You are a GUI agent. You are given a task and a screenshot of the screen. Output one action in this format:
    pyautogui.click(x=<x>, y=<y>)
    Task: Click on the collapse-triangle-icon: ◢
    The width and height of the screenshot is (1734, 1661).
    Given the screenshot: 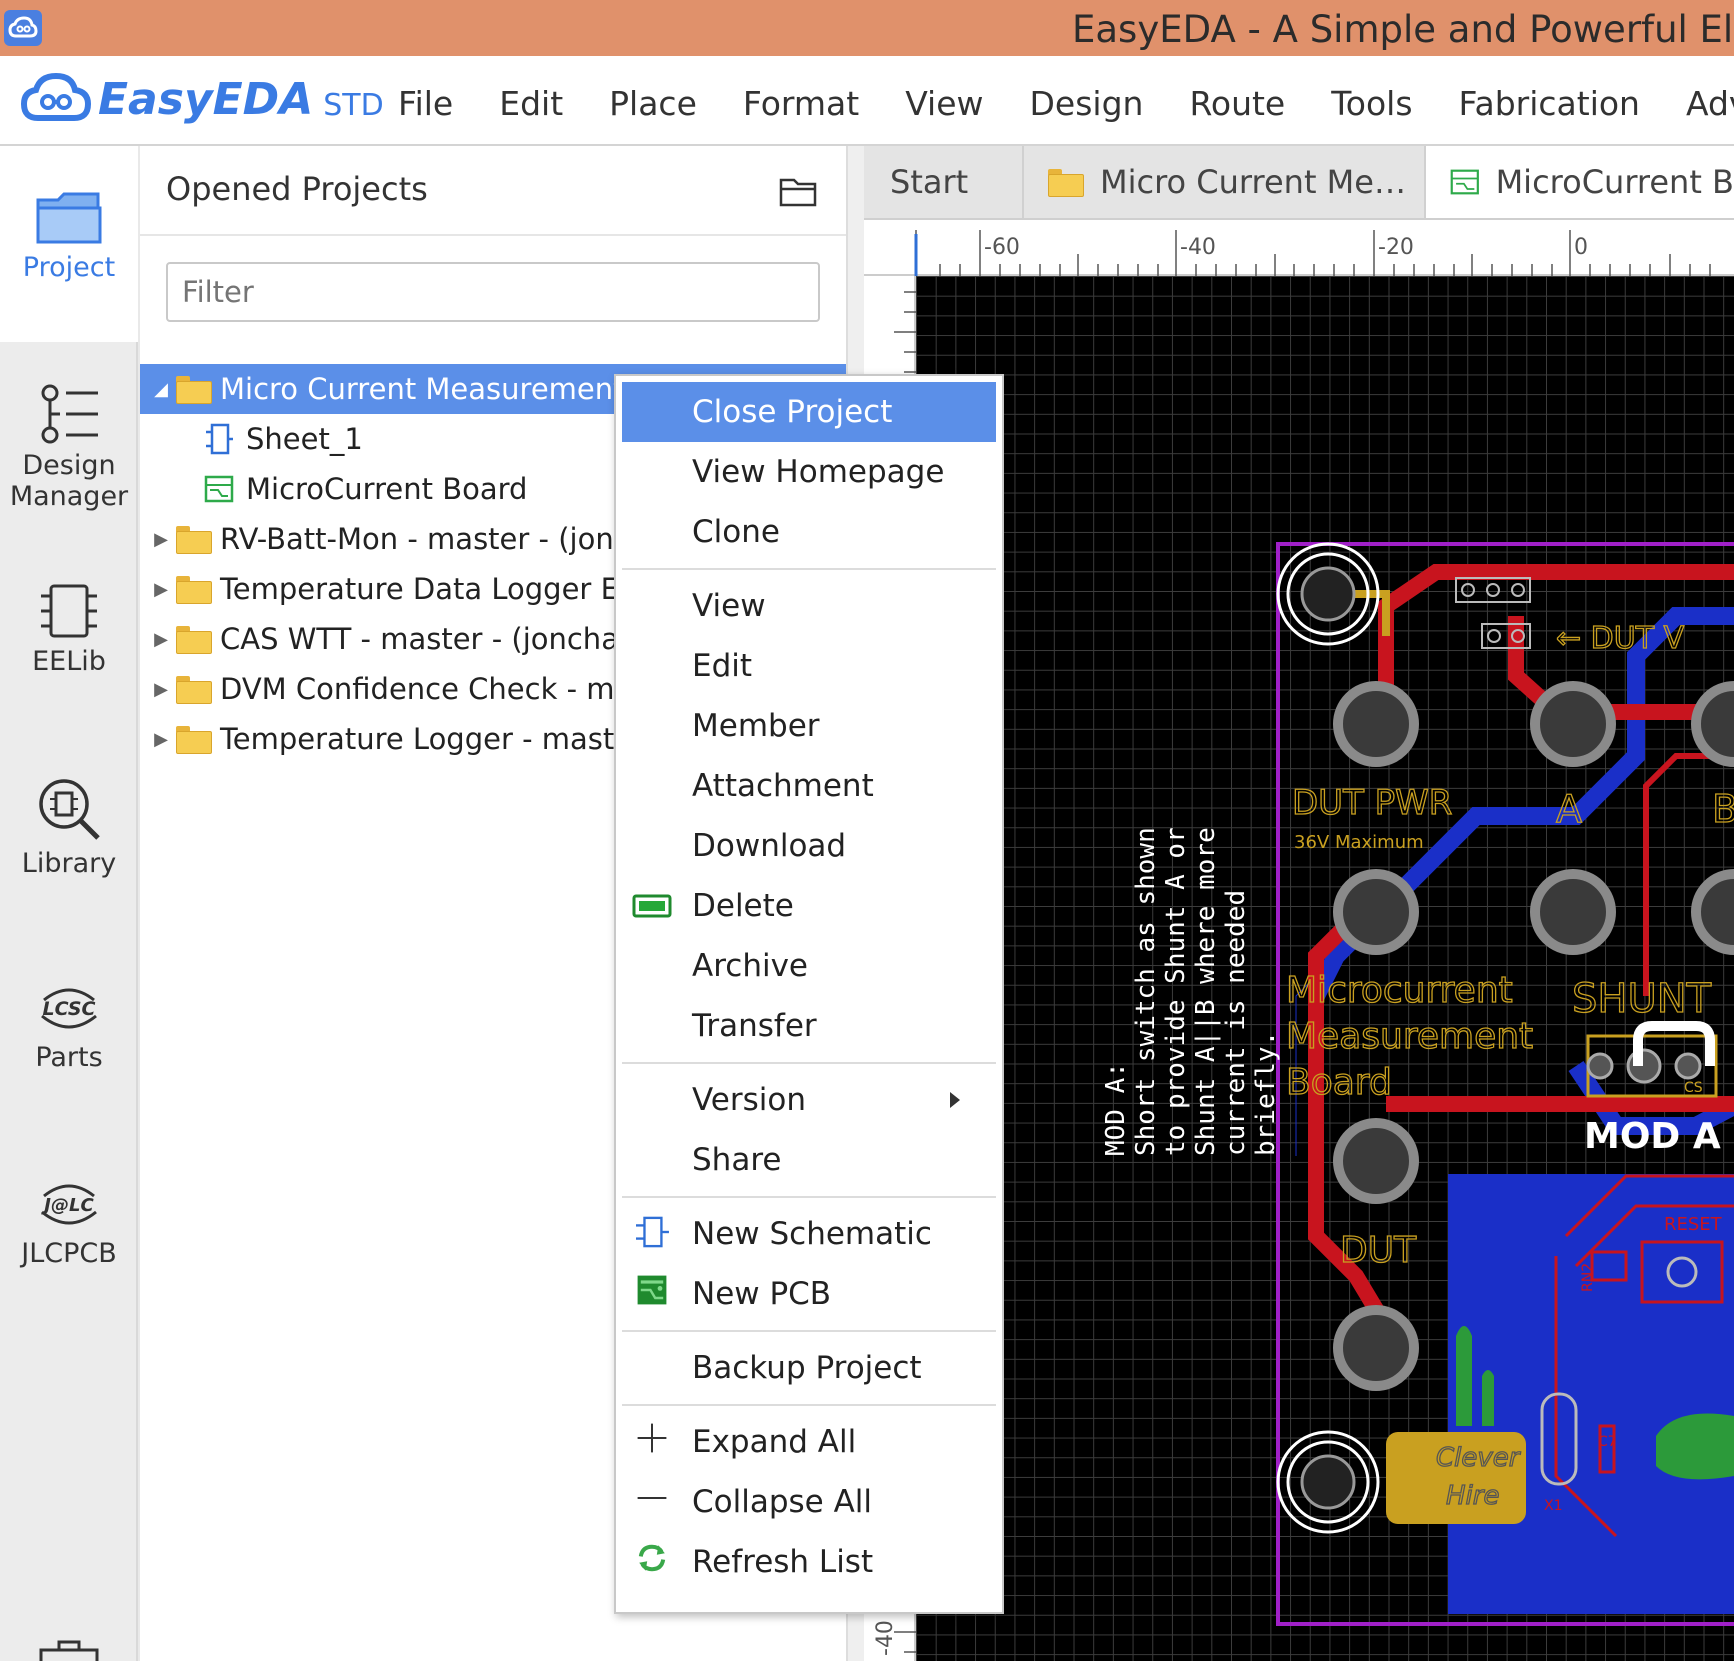 What is the action you would take?
    pyautogui.click(x=161, y=389)
    